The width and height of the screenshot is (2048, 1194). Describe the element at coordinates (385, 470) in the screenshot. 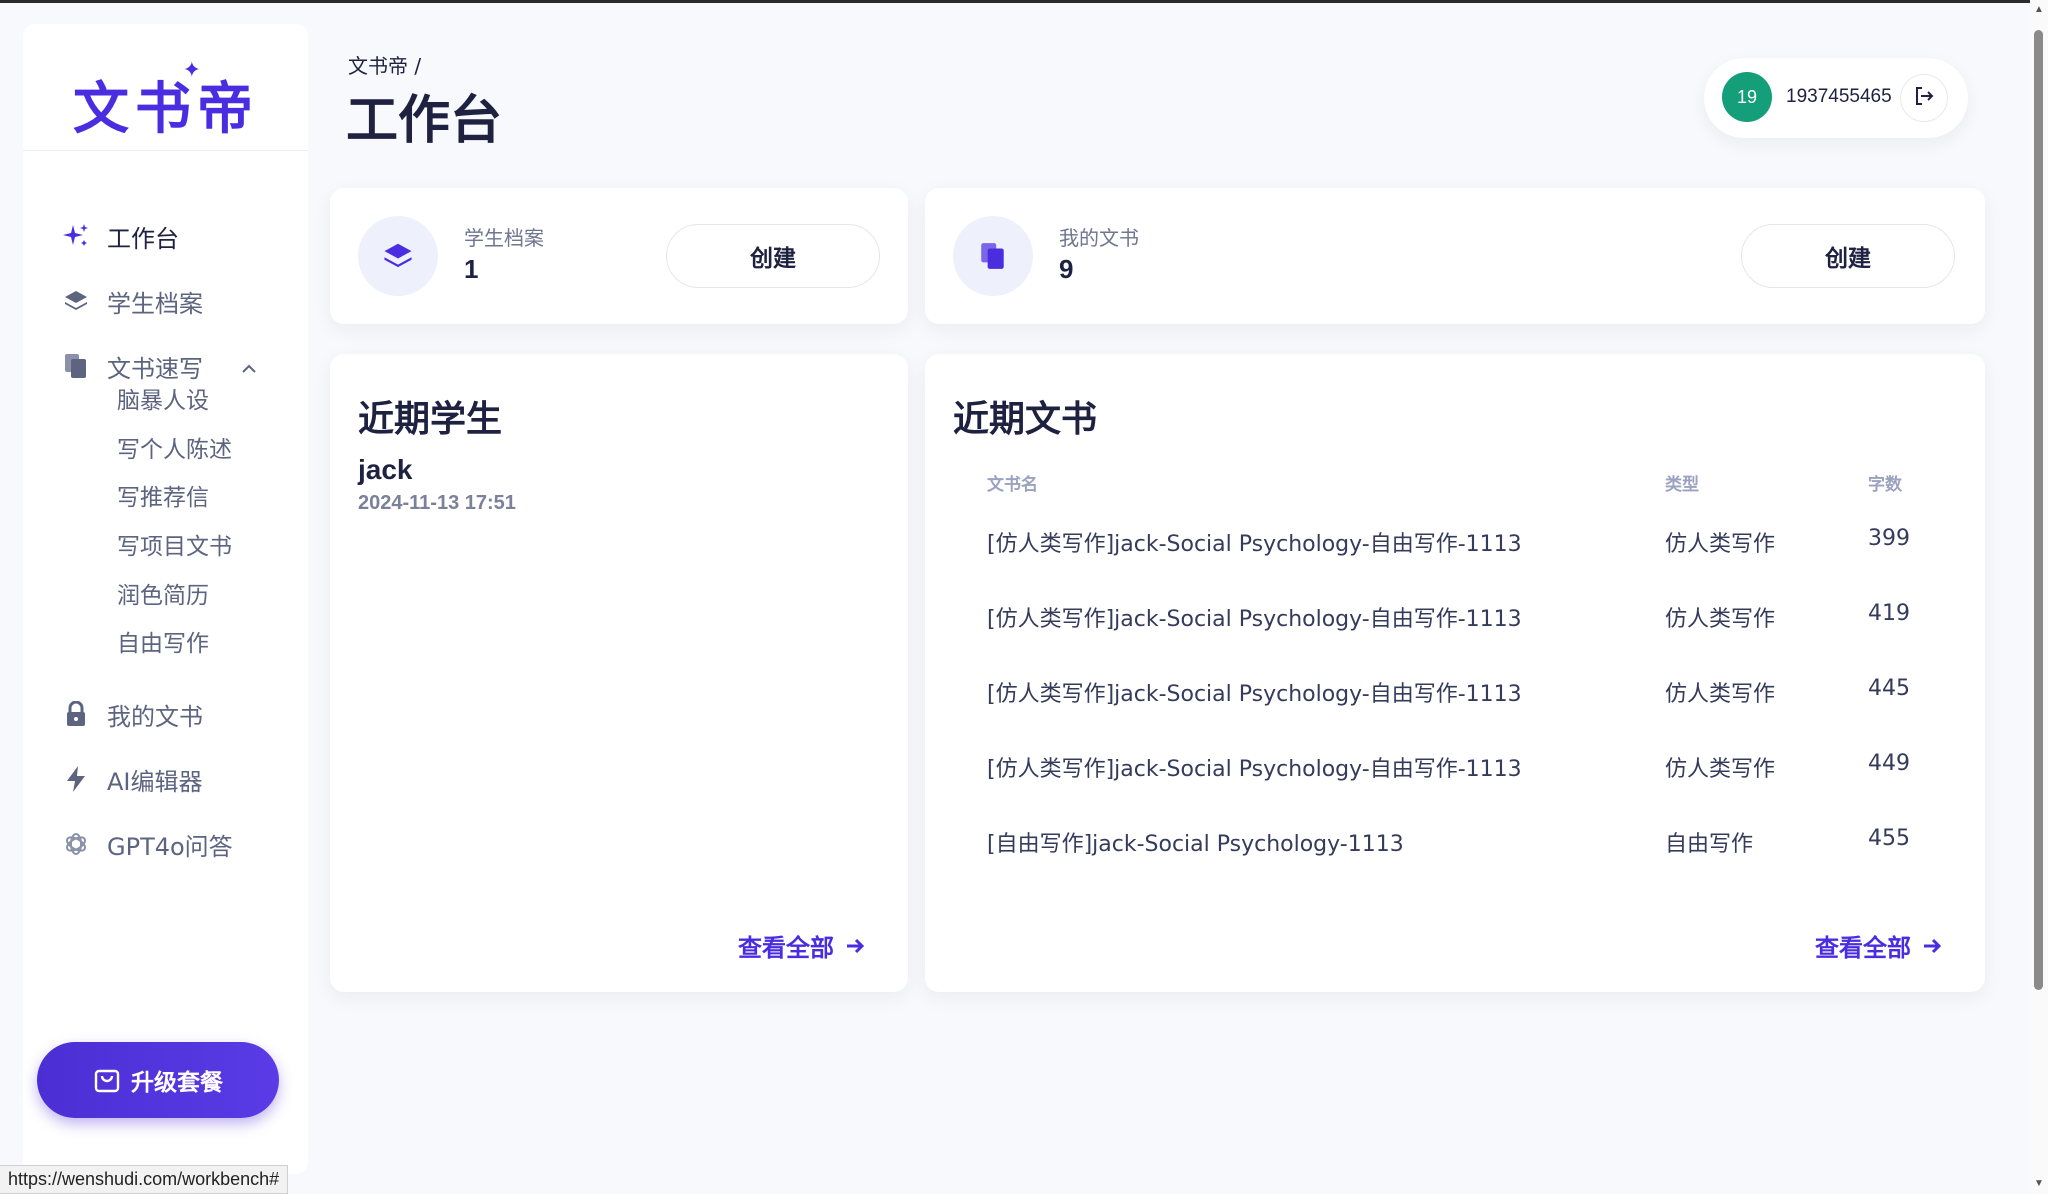

I see `student-name: jack` at that location.